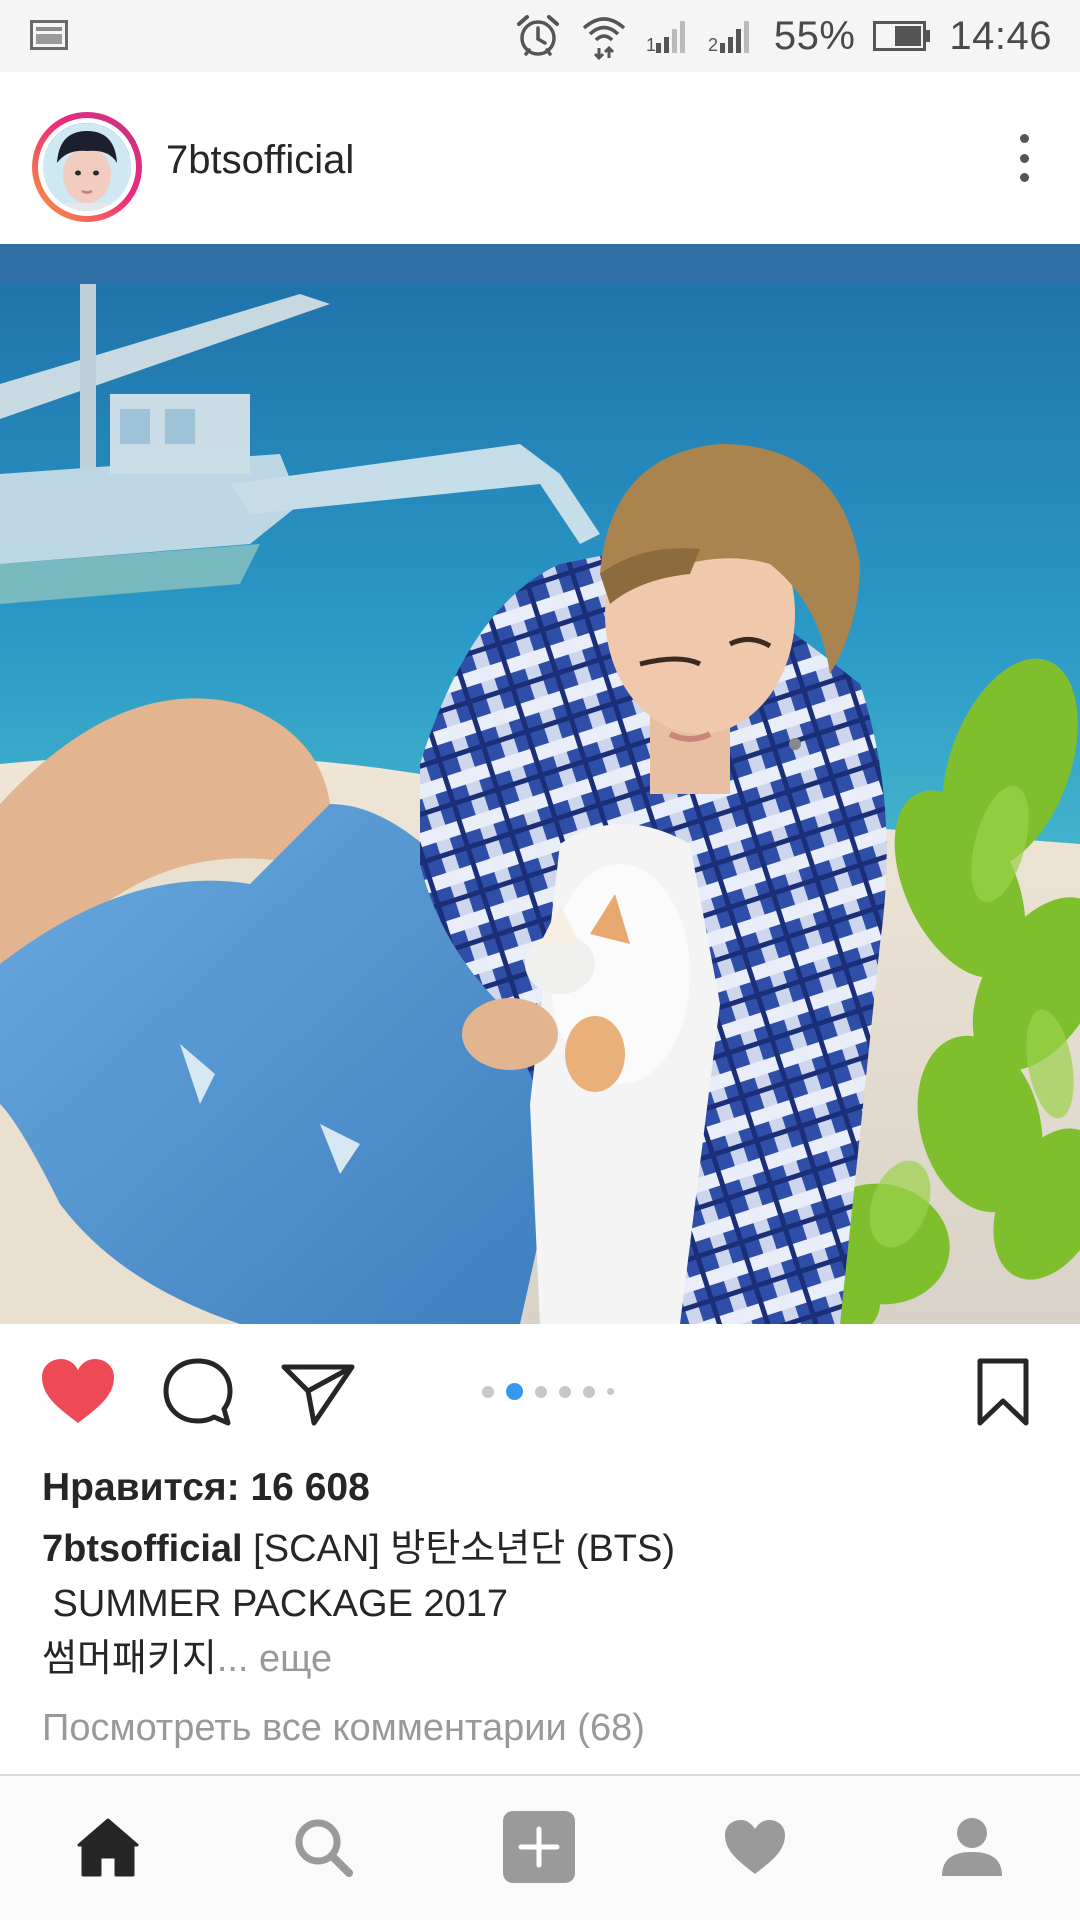 Image resolution: width=1080 pixels, height=1920 pixels. I want to click on nav-activity, so click(755, 1849).